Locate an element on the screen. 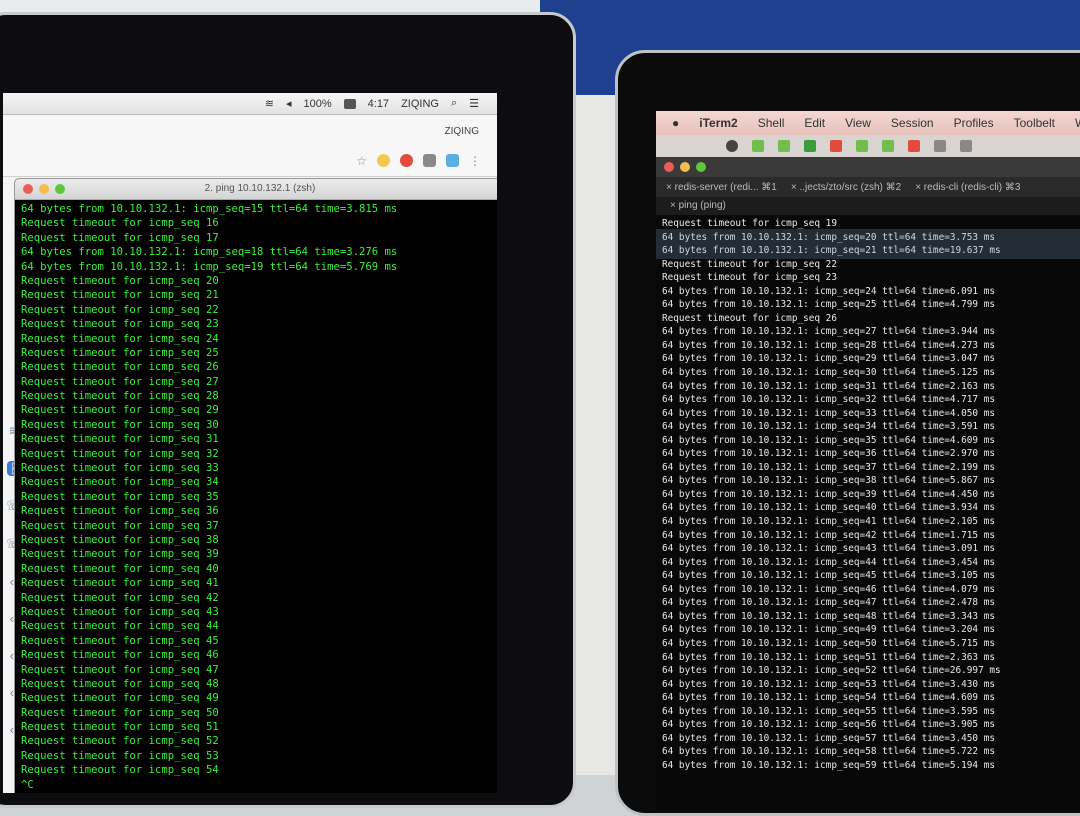 This screenshot has height=816, width=1080. terminal-line: Request timeout for icmp_seq 45 is located at coordinates (120, 640).